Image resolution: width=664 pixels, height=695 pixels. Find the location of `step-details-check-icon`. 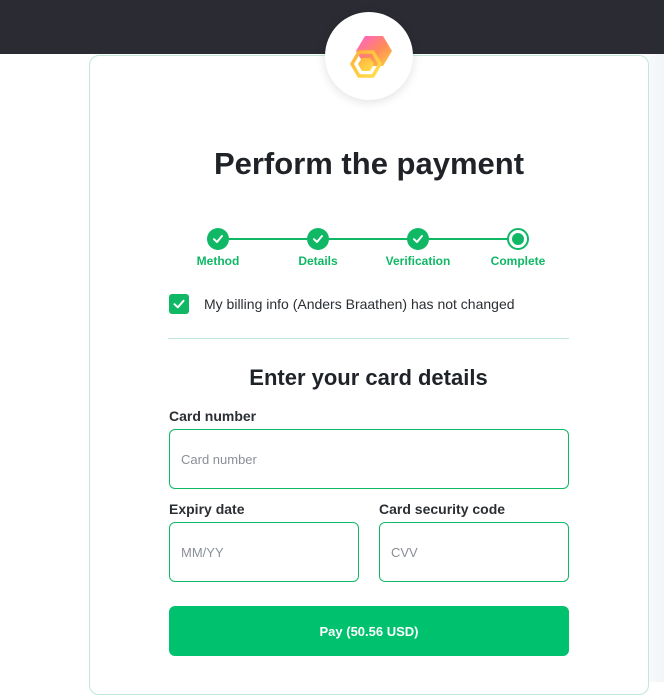

step-details-check-icon is located at coordinates (318, 239).